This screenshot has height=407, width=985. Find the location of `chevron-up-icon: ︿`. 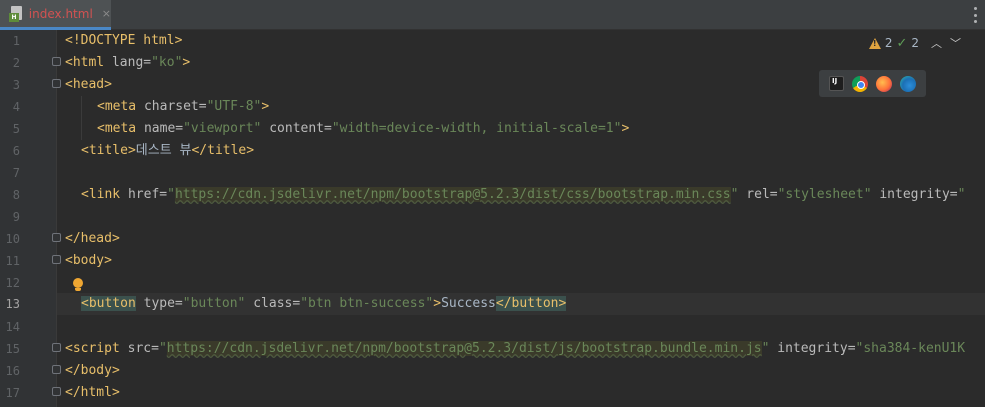

chevron-up-icon: ︿ is located at coordinates (936, 43).